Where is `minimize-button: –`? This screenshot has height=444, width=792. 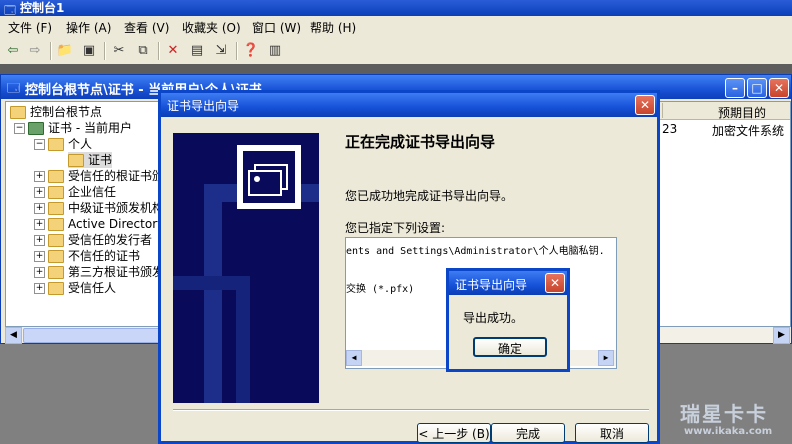
minimize-button: – is located at coordinates (735, 88).